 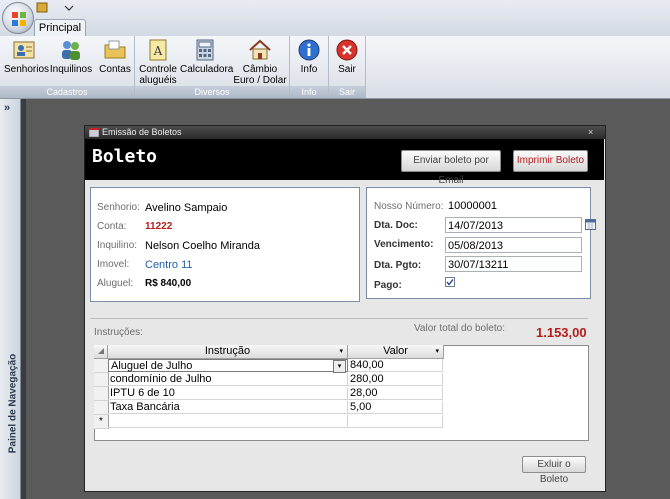 I want to click on table-row-instrucao: Aluguel de Julho ▾, so click(x=228, y=366).